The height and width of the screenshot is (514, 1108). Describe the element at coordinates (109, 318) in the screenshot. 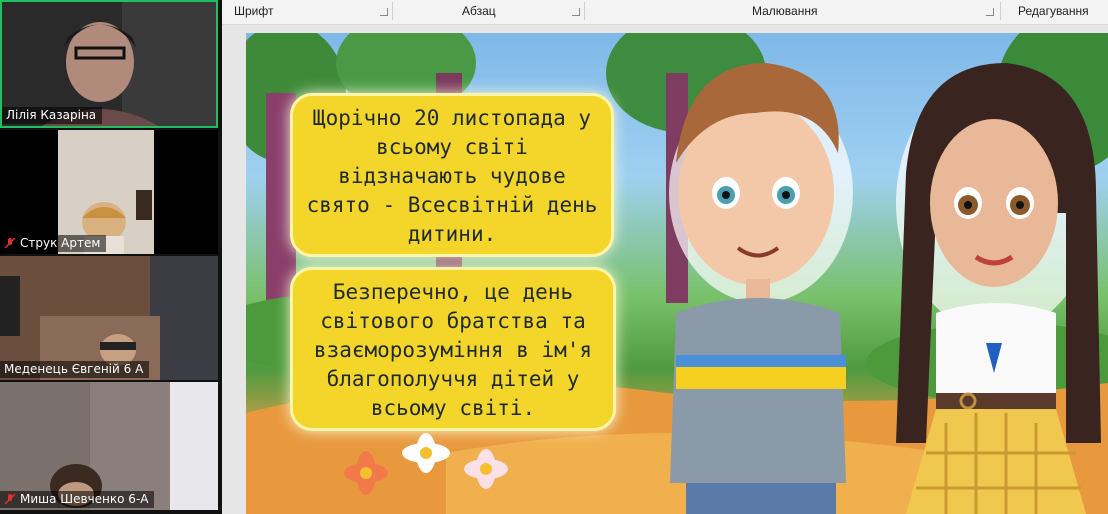

I see `participant-tile-3: Меденець Євгеній 6 А` at that location.